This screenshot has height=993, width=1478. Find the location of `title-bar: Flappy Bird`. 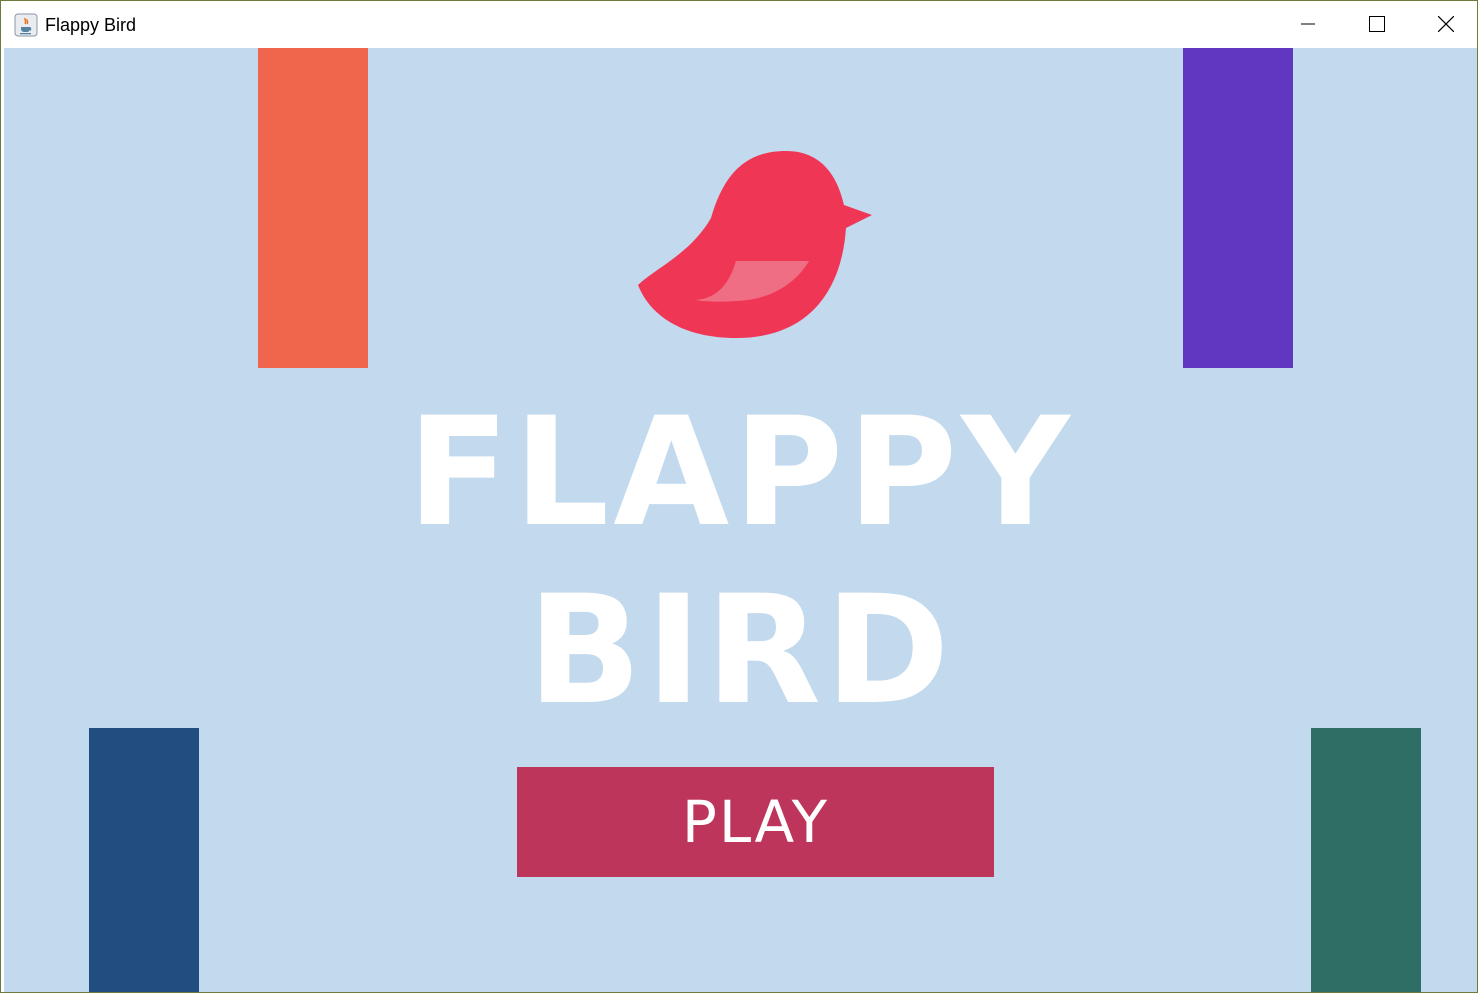

title-bar: Flappy Bird is located at coordinates (739, 24).